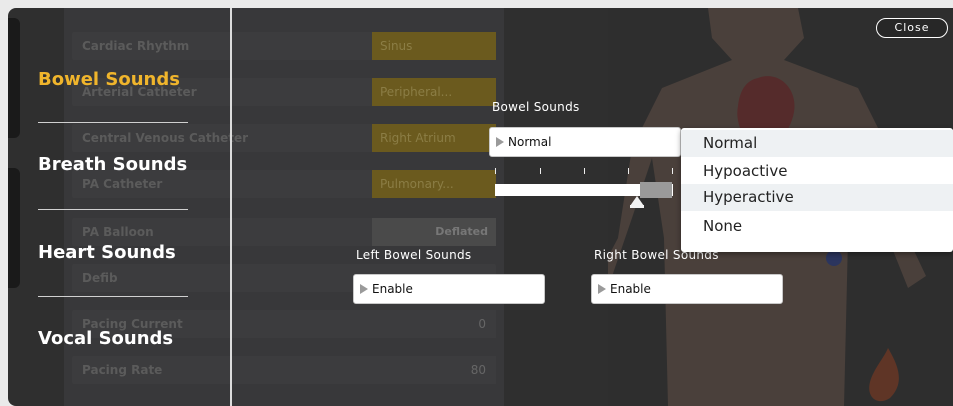 This screenshot has width=953, height=406. What do you see at coordinates (434, 324) in the screenshot?
I see `background-row-value: 0` at bounding box center [434, 324].